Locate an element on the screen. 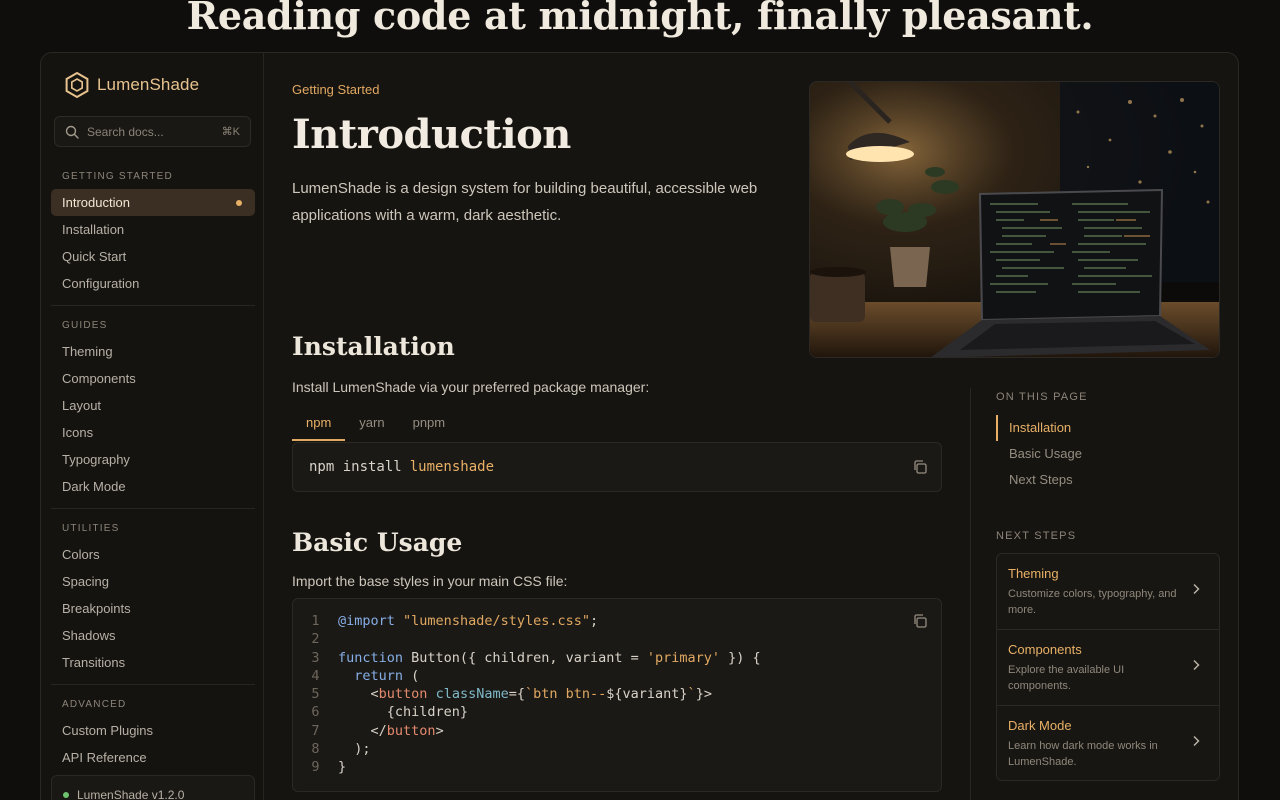 This screenshot has width=1280, height=800. code-line: 8 ); is located at coordinates (617, 749).